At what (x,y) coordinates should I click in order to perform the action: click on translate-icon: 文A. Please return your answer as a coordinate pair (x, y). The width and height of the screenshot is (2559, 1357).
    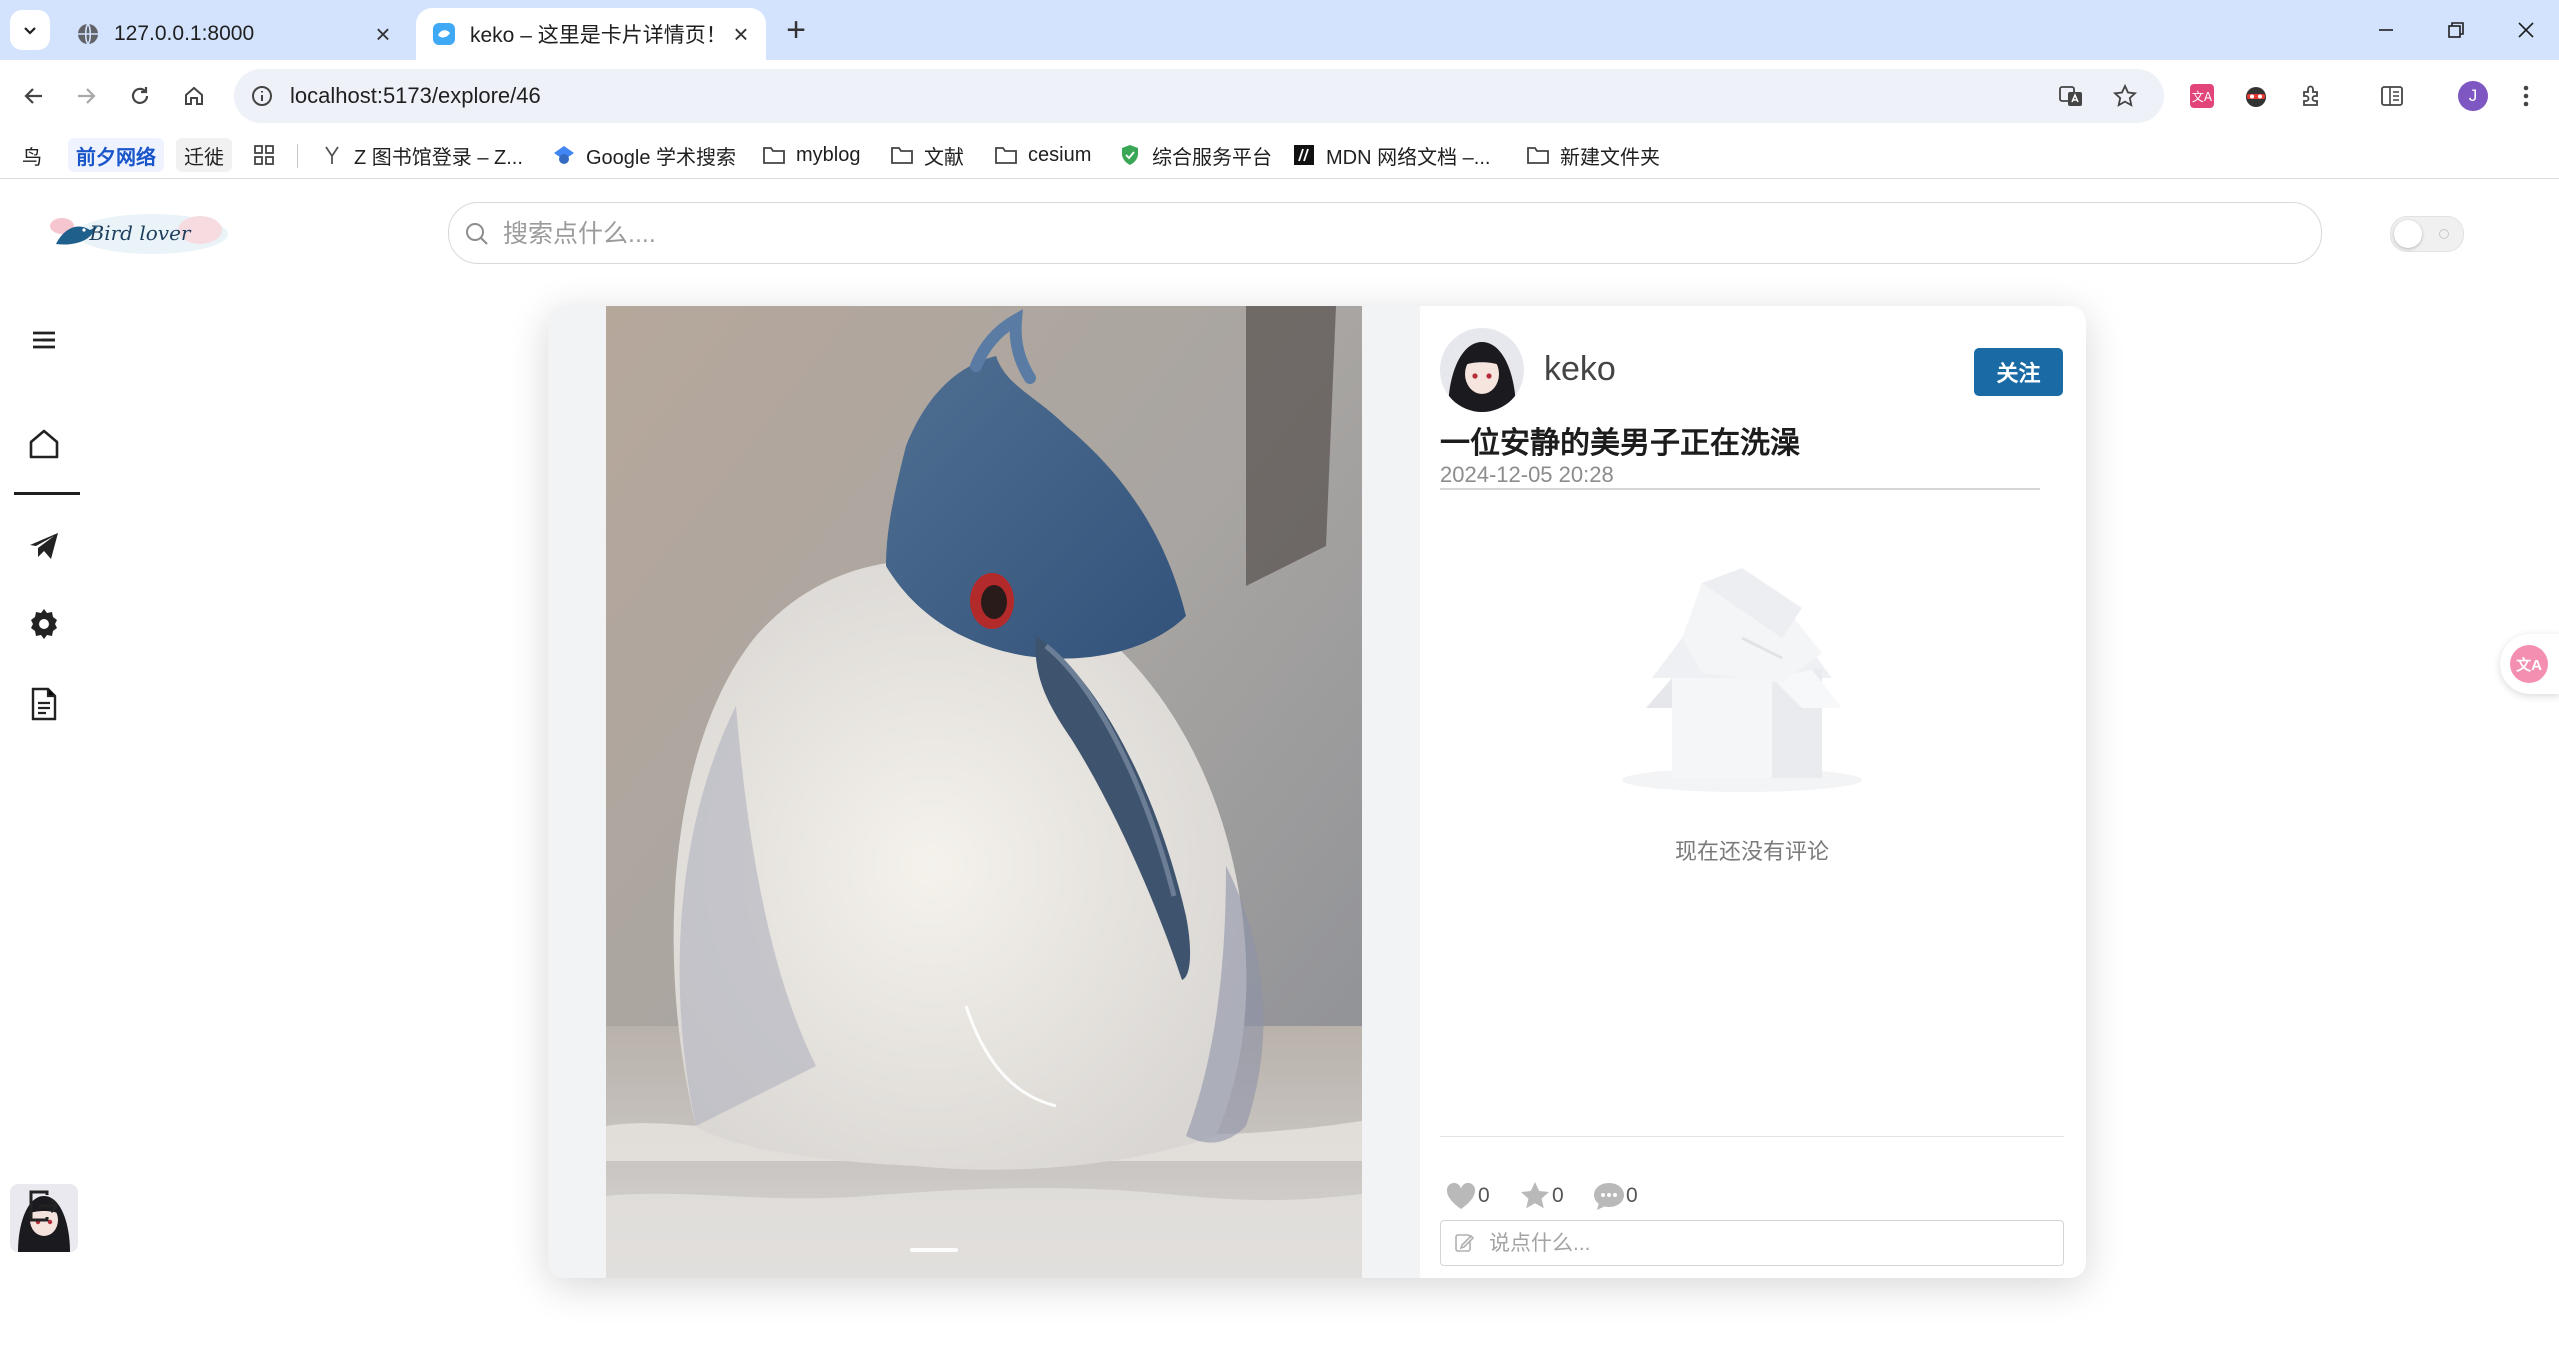
    Looking at the image, I should click on (2529, 664).